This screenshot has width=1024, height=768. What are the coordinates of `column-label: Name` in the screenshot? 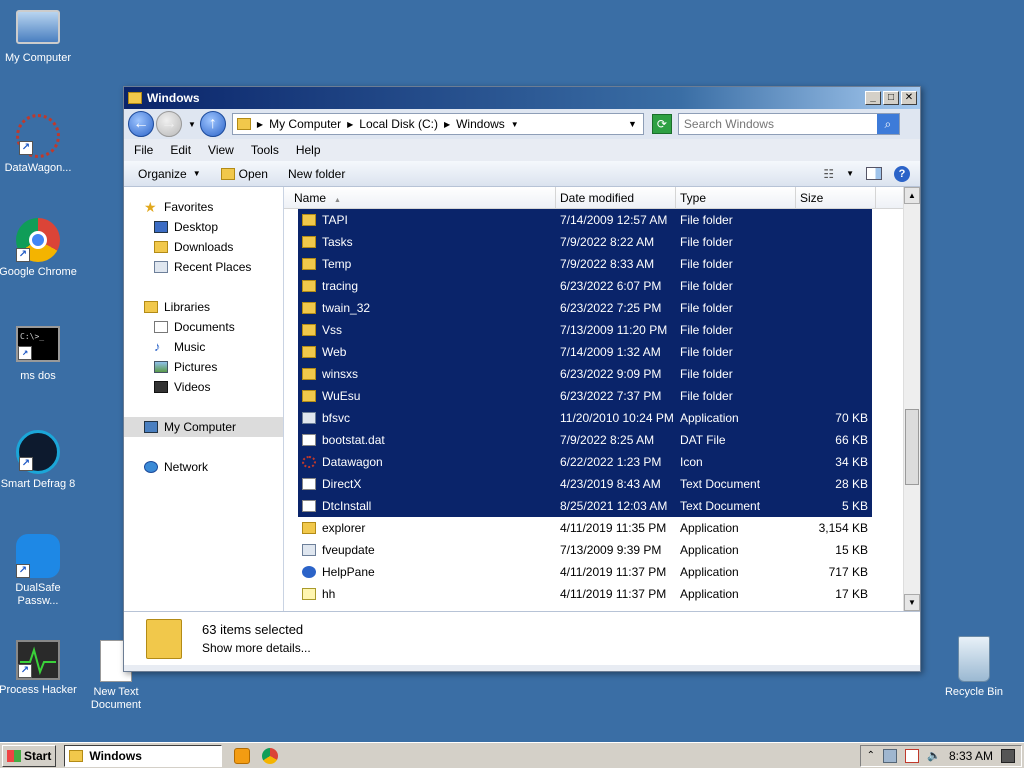 It's located at (310, 198).